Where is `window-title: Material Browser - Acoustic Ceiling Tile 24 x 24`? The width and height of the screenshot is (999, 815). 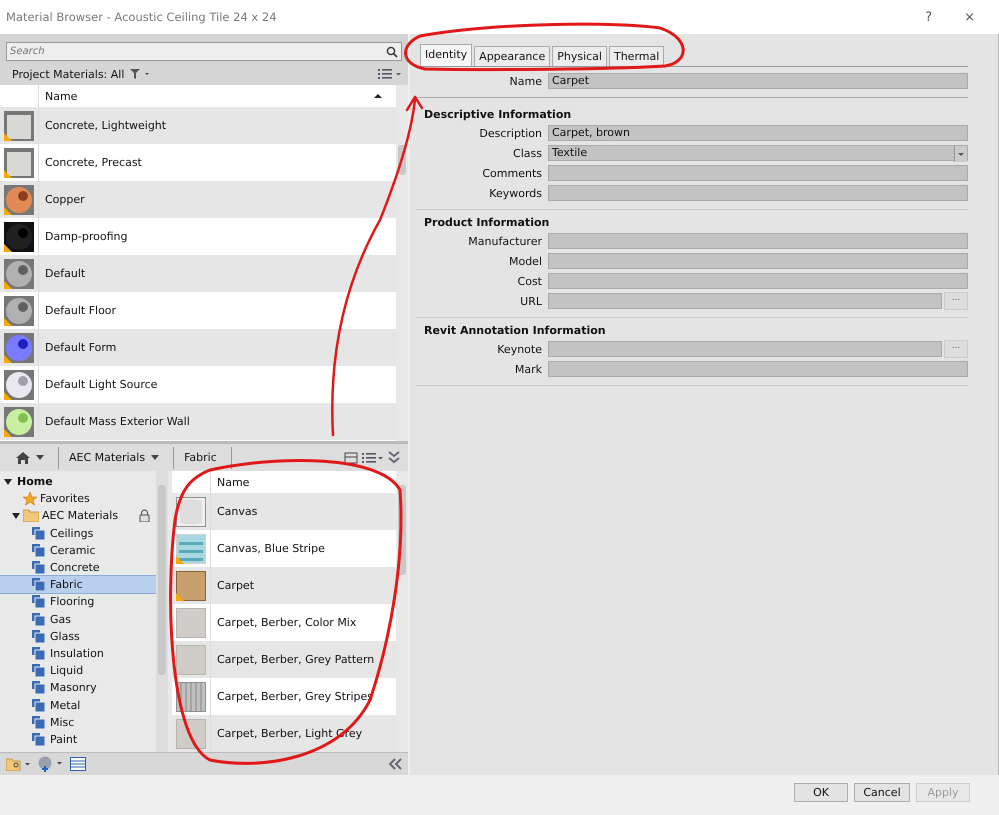 window-title: Material Browser - Acoustic Ceiling Tile 24 x 24 is located at coordinates (141, 17).